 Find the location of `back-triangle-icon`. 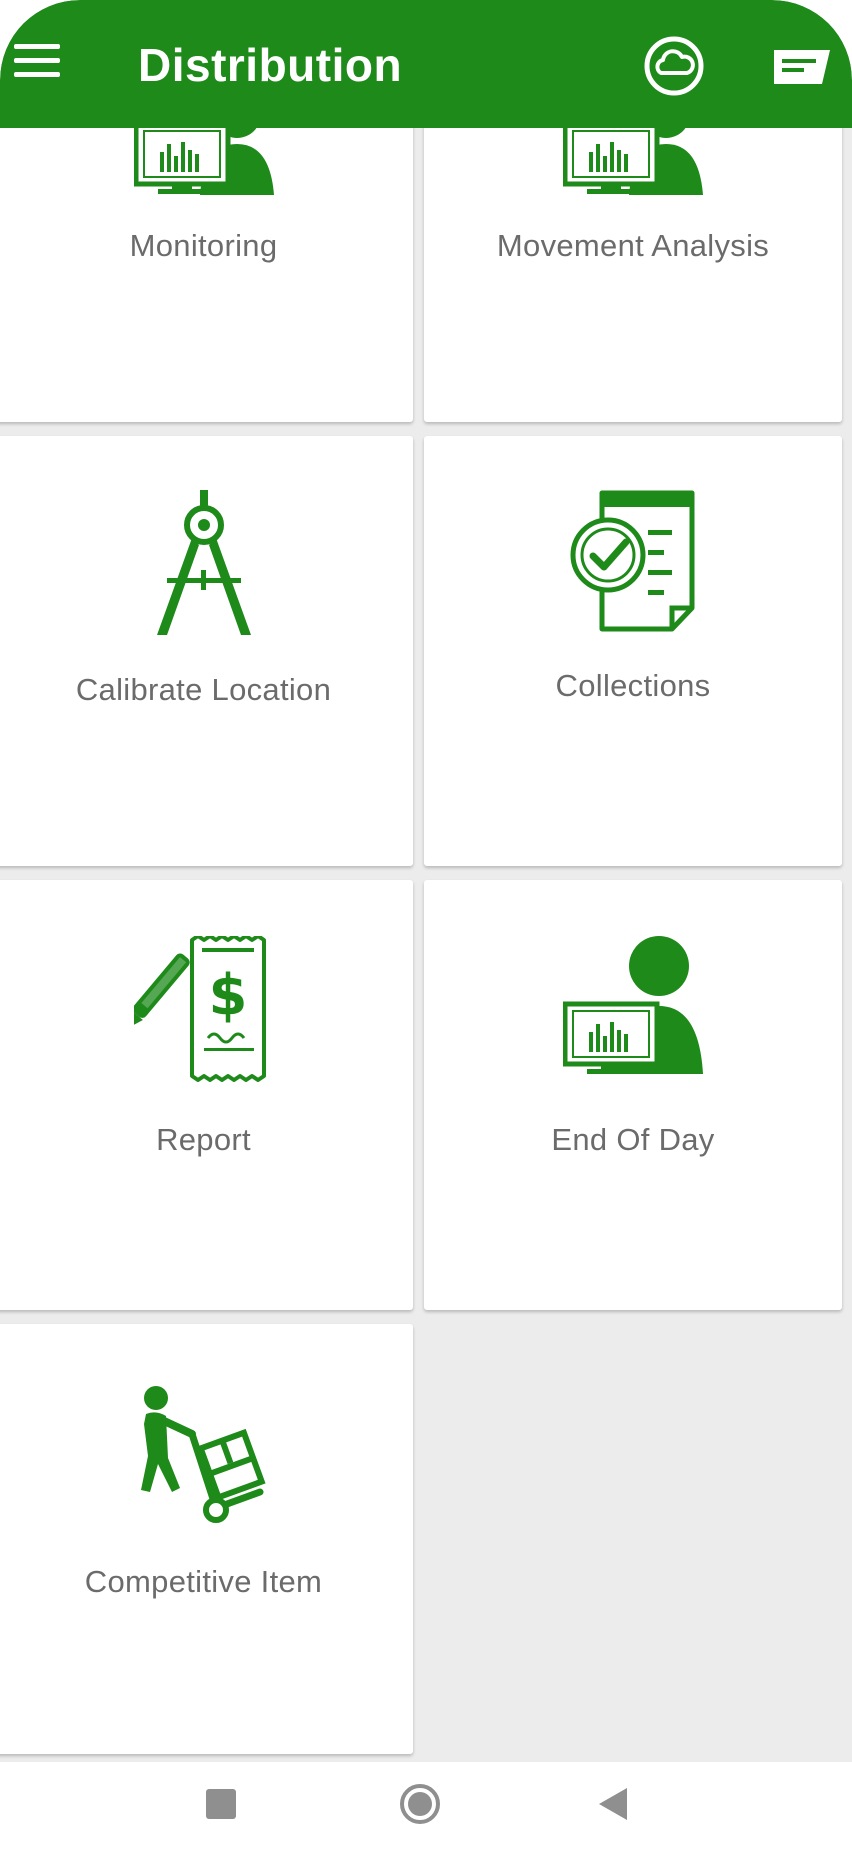

back-triangle-icon is located at coordinates (613, 1804).